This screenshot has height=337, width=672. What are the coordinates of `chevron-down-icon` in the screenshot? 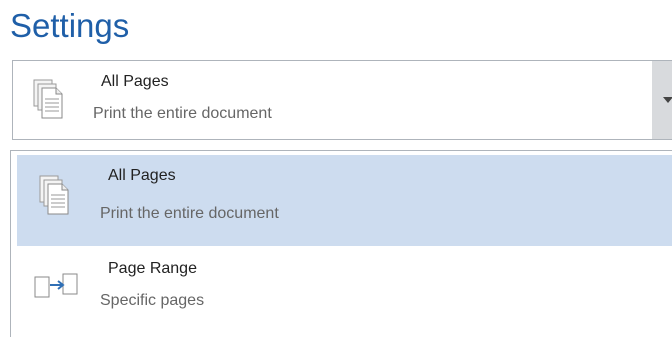 It's located at (667, 100).